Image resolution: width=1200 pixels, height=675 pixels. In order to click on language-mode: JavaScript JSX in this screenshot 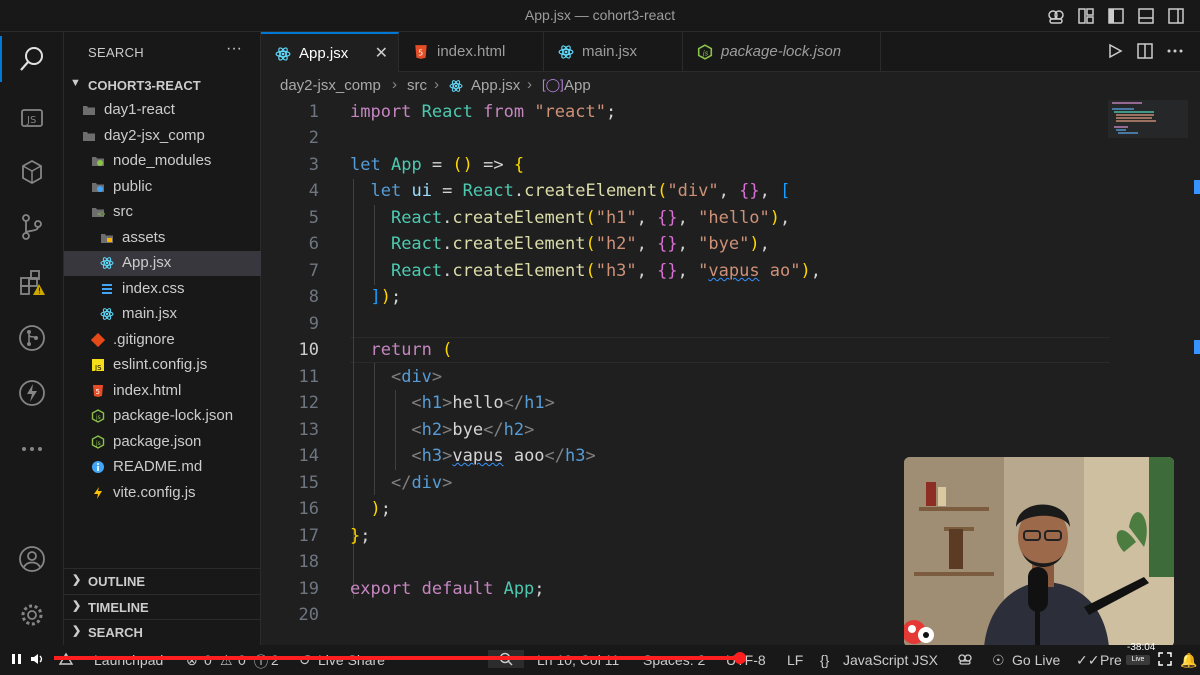, I will do `click(890, 660)`.